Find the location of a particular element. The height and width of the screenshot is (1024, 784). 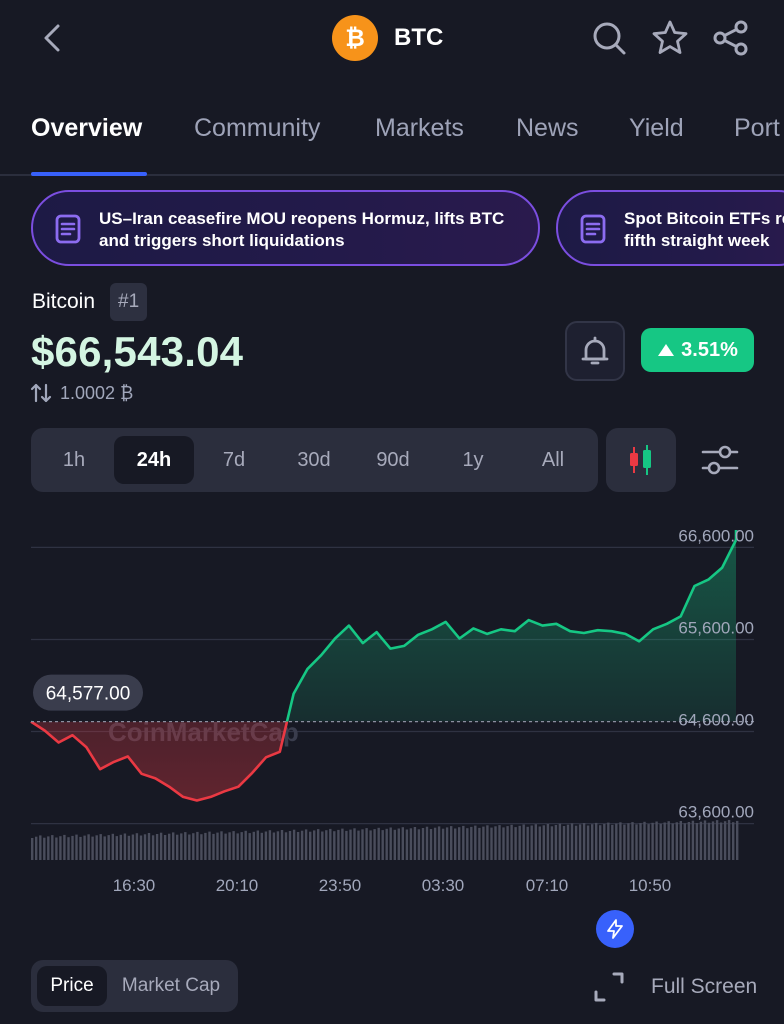

tab-yield: Yield is located at coordinates (656, 128).